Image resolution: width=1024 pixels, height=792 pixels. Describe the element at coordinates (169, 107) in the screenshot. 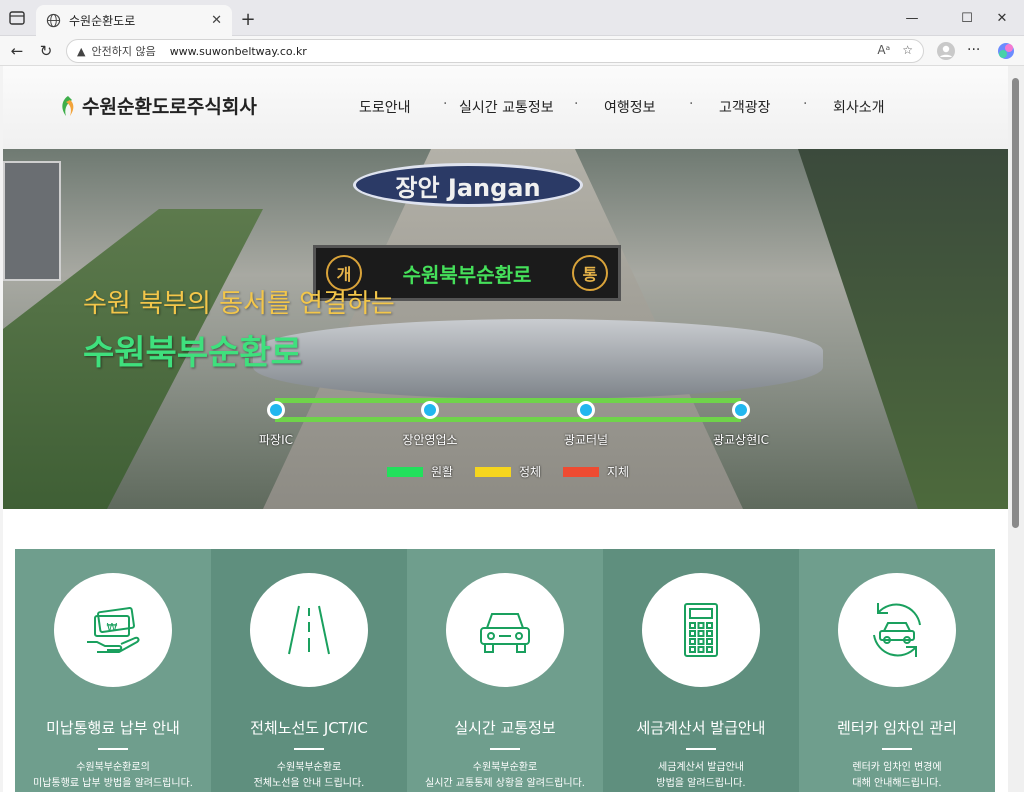

I see `logo-text: 수원순환도로주식회사` at that location.